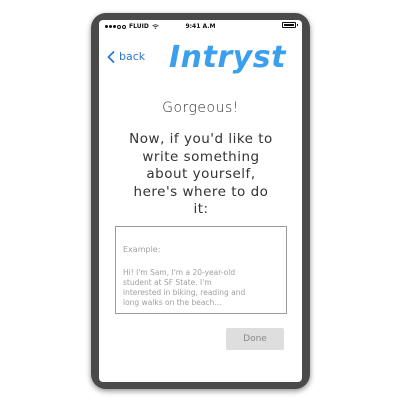 Image resolution: width=400 pixels, height=400 pixels. I want to click on placeholder-line: interested in biking, reading and, so click(184, 292).